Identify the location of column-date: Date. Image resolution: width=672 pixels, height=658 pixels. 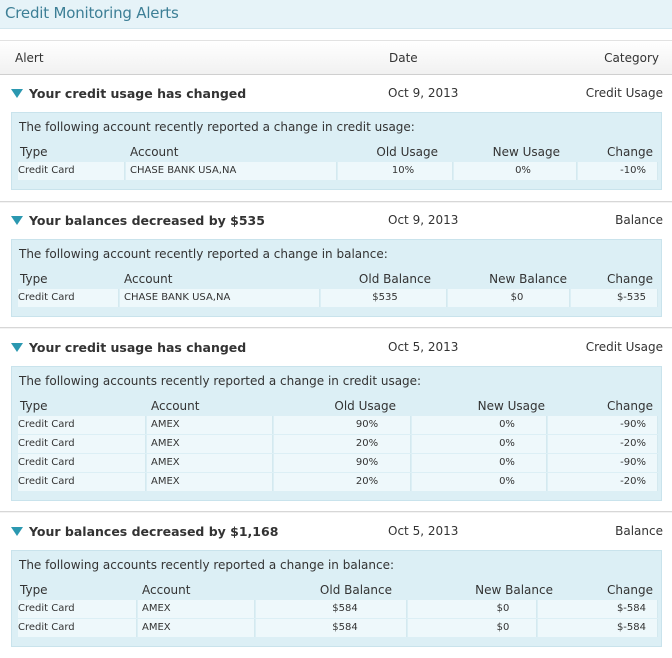
(403, 58).